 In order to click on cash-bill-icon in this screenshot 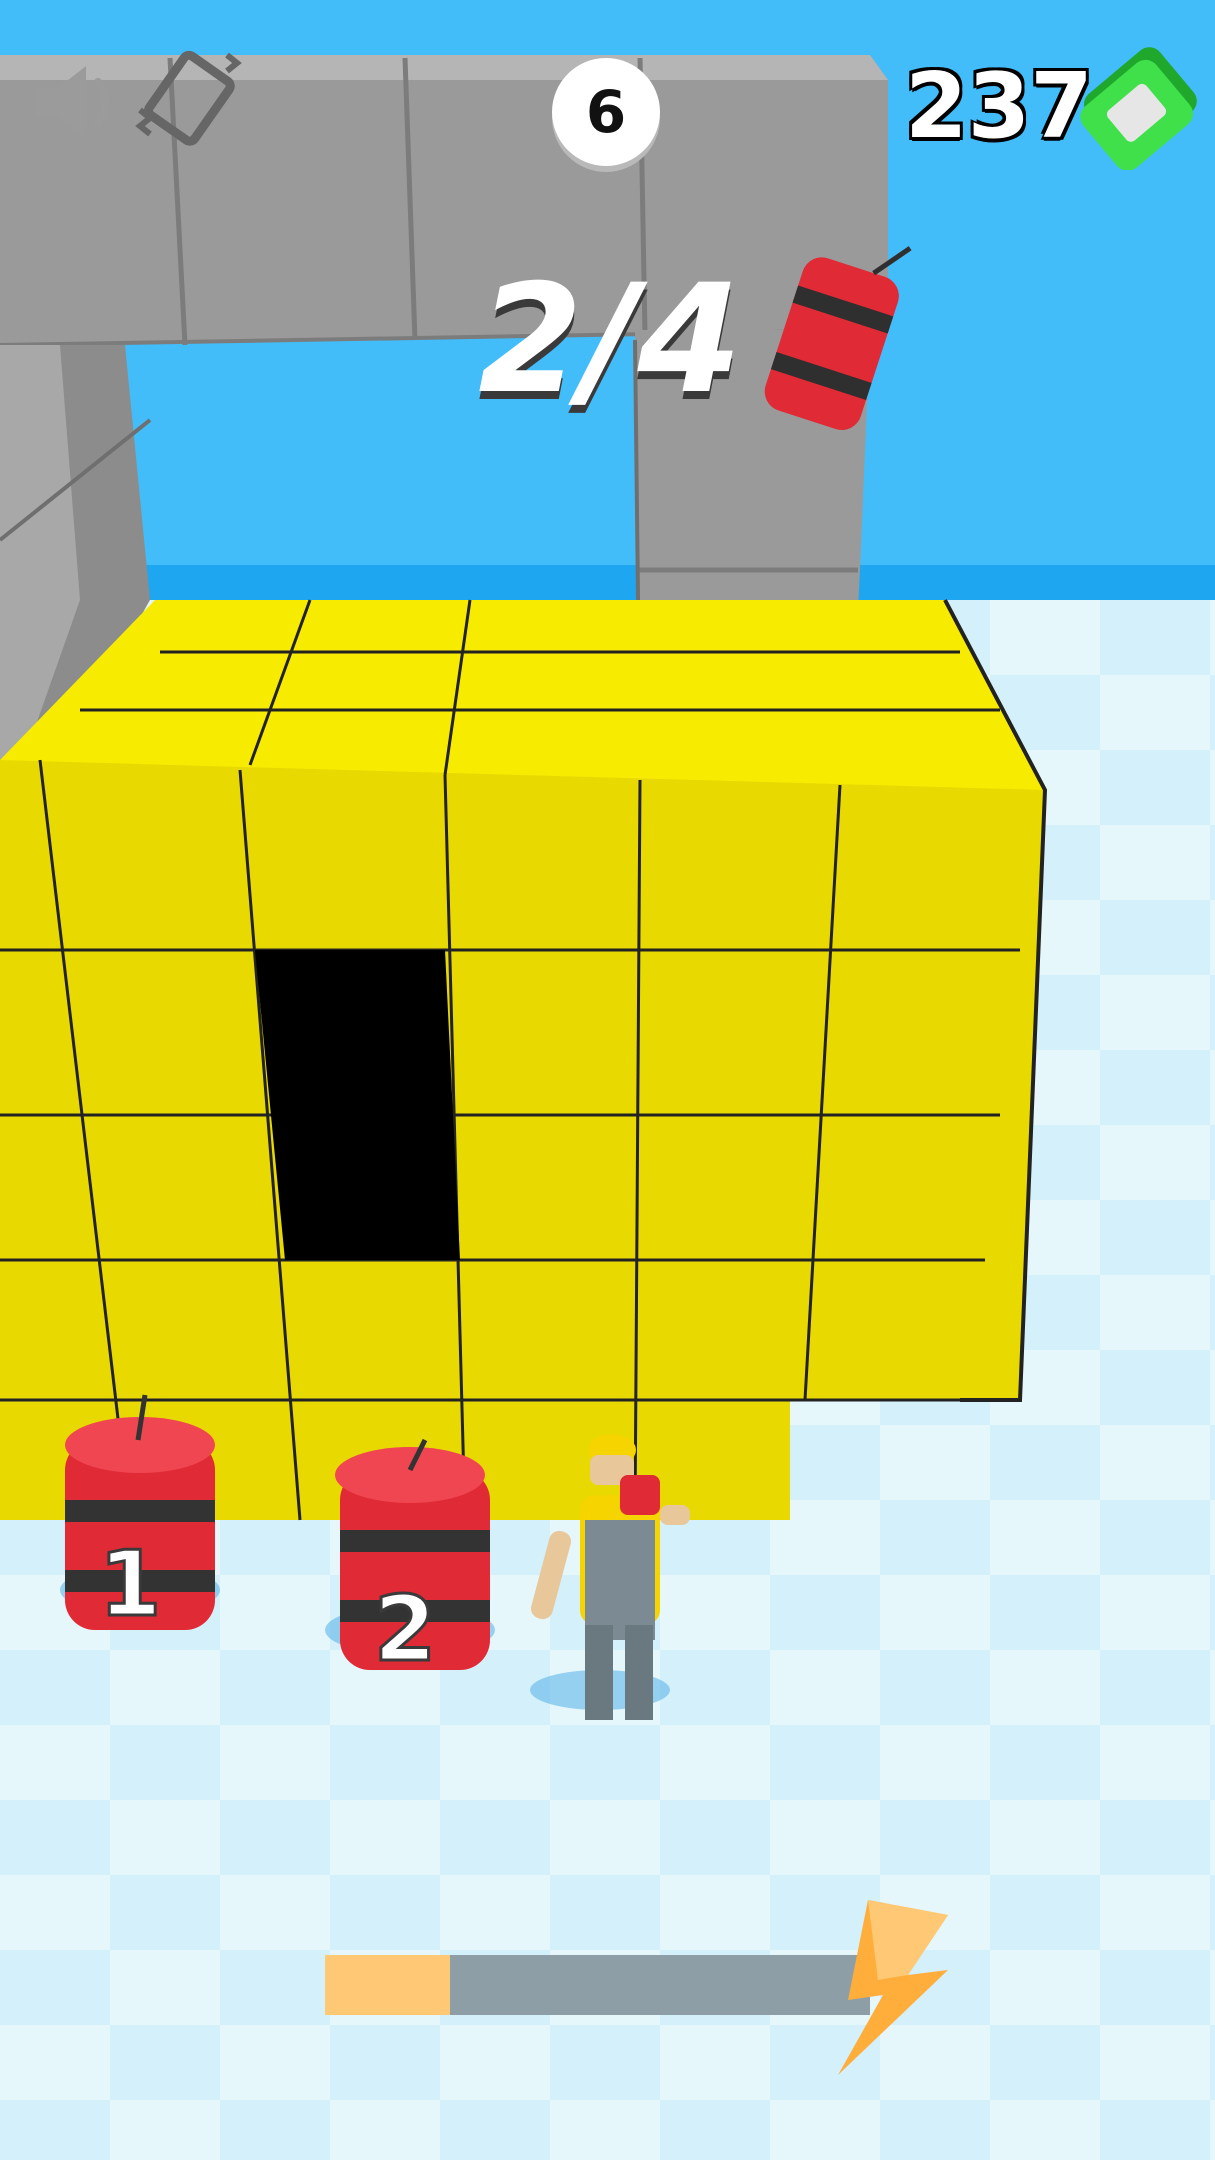, I will do `click(1138, 108)`.